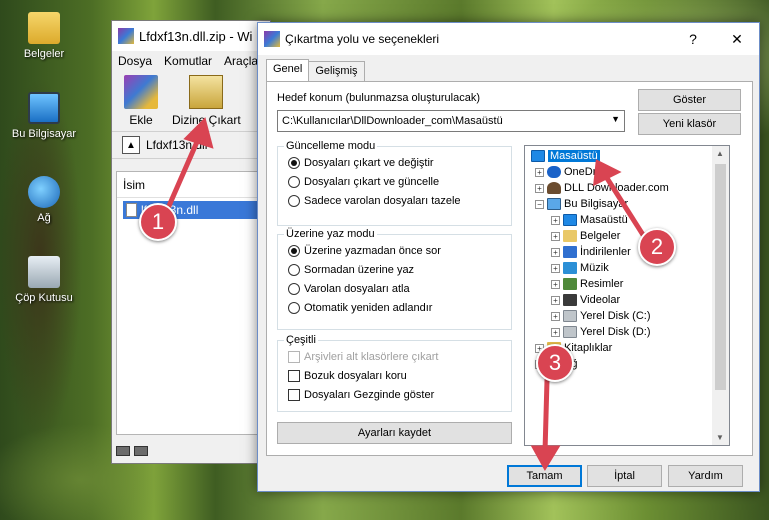 The image size is (769, 520). What do you see at coordinates (141, 103) in the screenshot?
I see `add-button: Ekle` at bounding box center [141, 103].